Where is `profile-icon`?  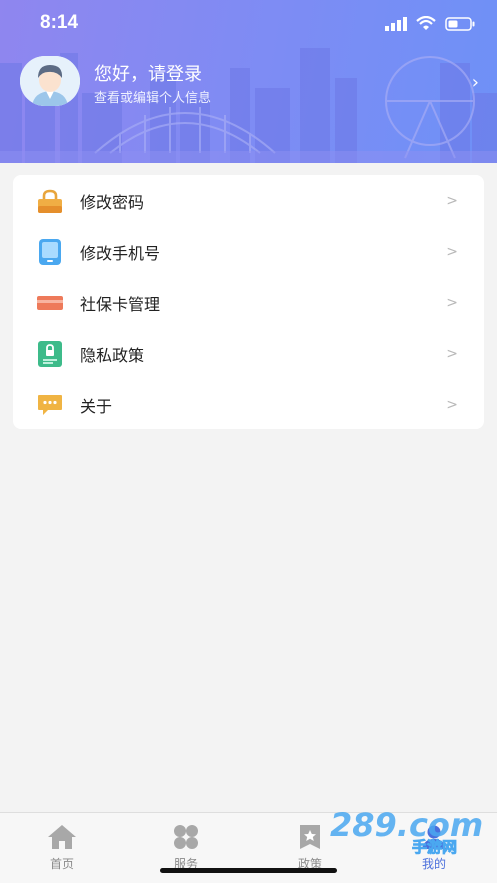 profile-icon is located at coordinates (434, 837).